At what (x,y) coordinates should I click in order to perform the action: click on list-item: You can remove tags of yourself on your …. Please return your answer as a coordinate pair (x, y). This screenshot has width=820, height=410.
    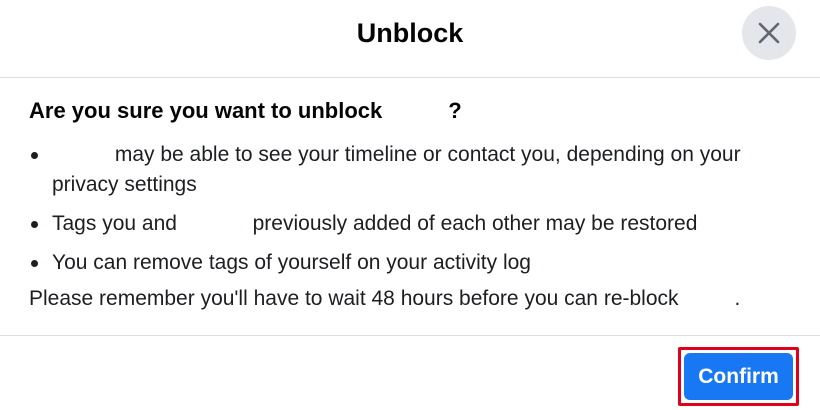
    Looking at the image, I should click on (414, 263).